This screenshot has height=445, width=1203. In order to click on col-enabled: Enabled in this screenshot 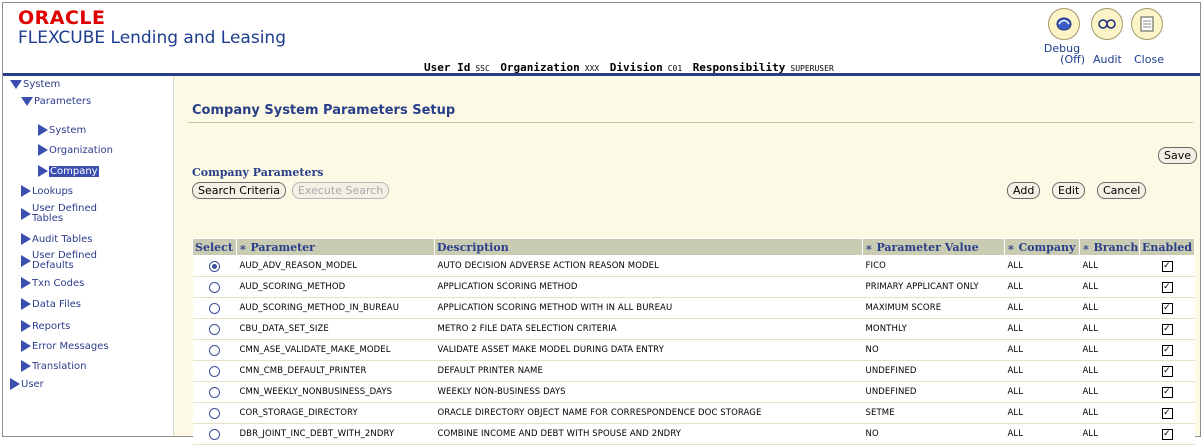, I will do `click(1167, 247)`.